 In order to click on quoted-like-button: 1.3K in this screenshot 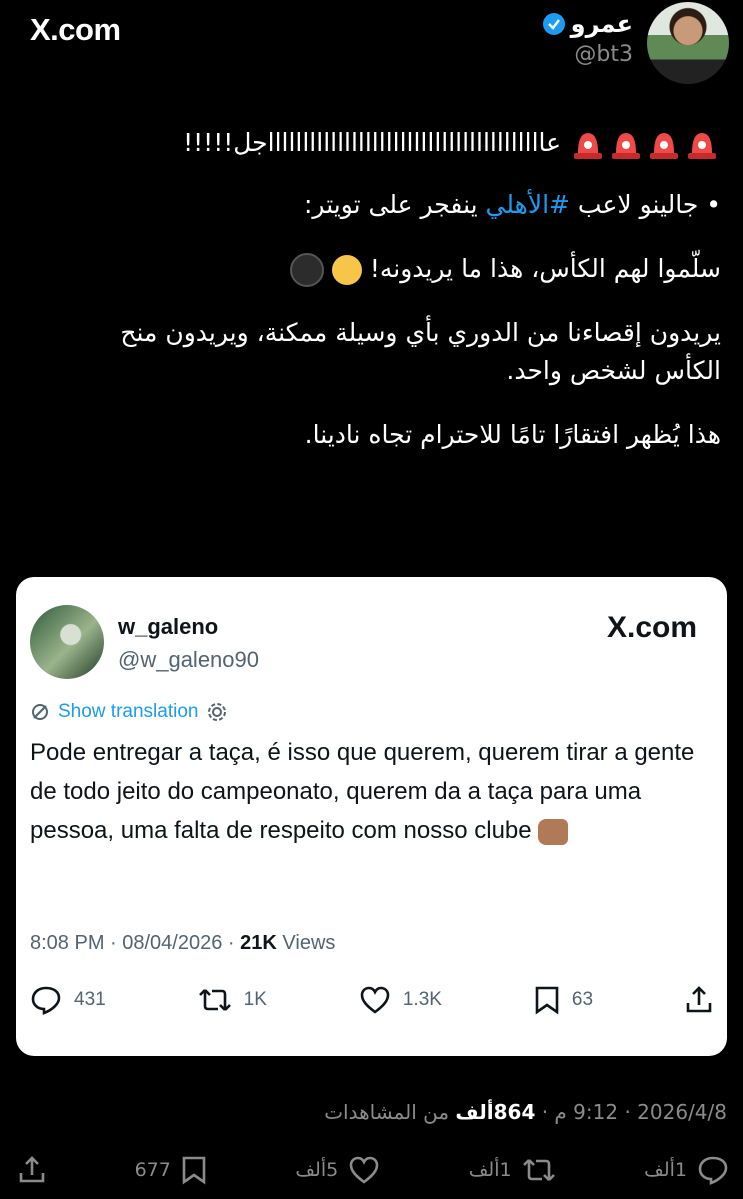, I will do `click(400, 1000)`.